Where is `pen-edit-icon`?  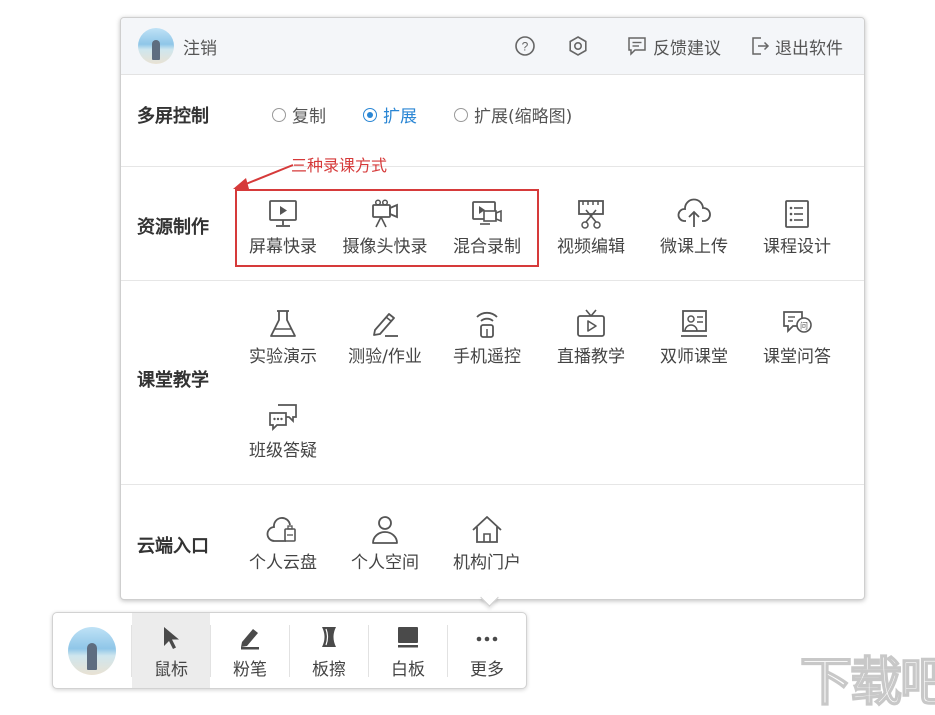
pen-edit-icon is located at coordinates (385, 324).